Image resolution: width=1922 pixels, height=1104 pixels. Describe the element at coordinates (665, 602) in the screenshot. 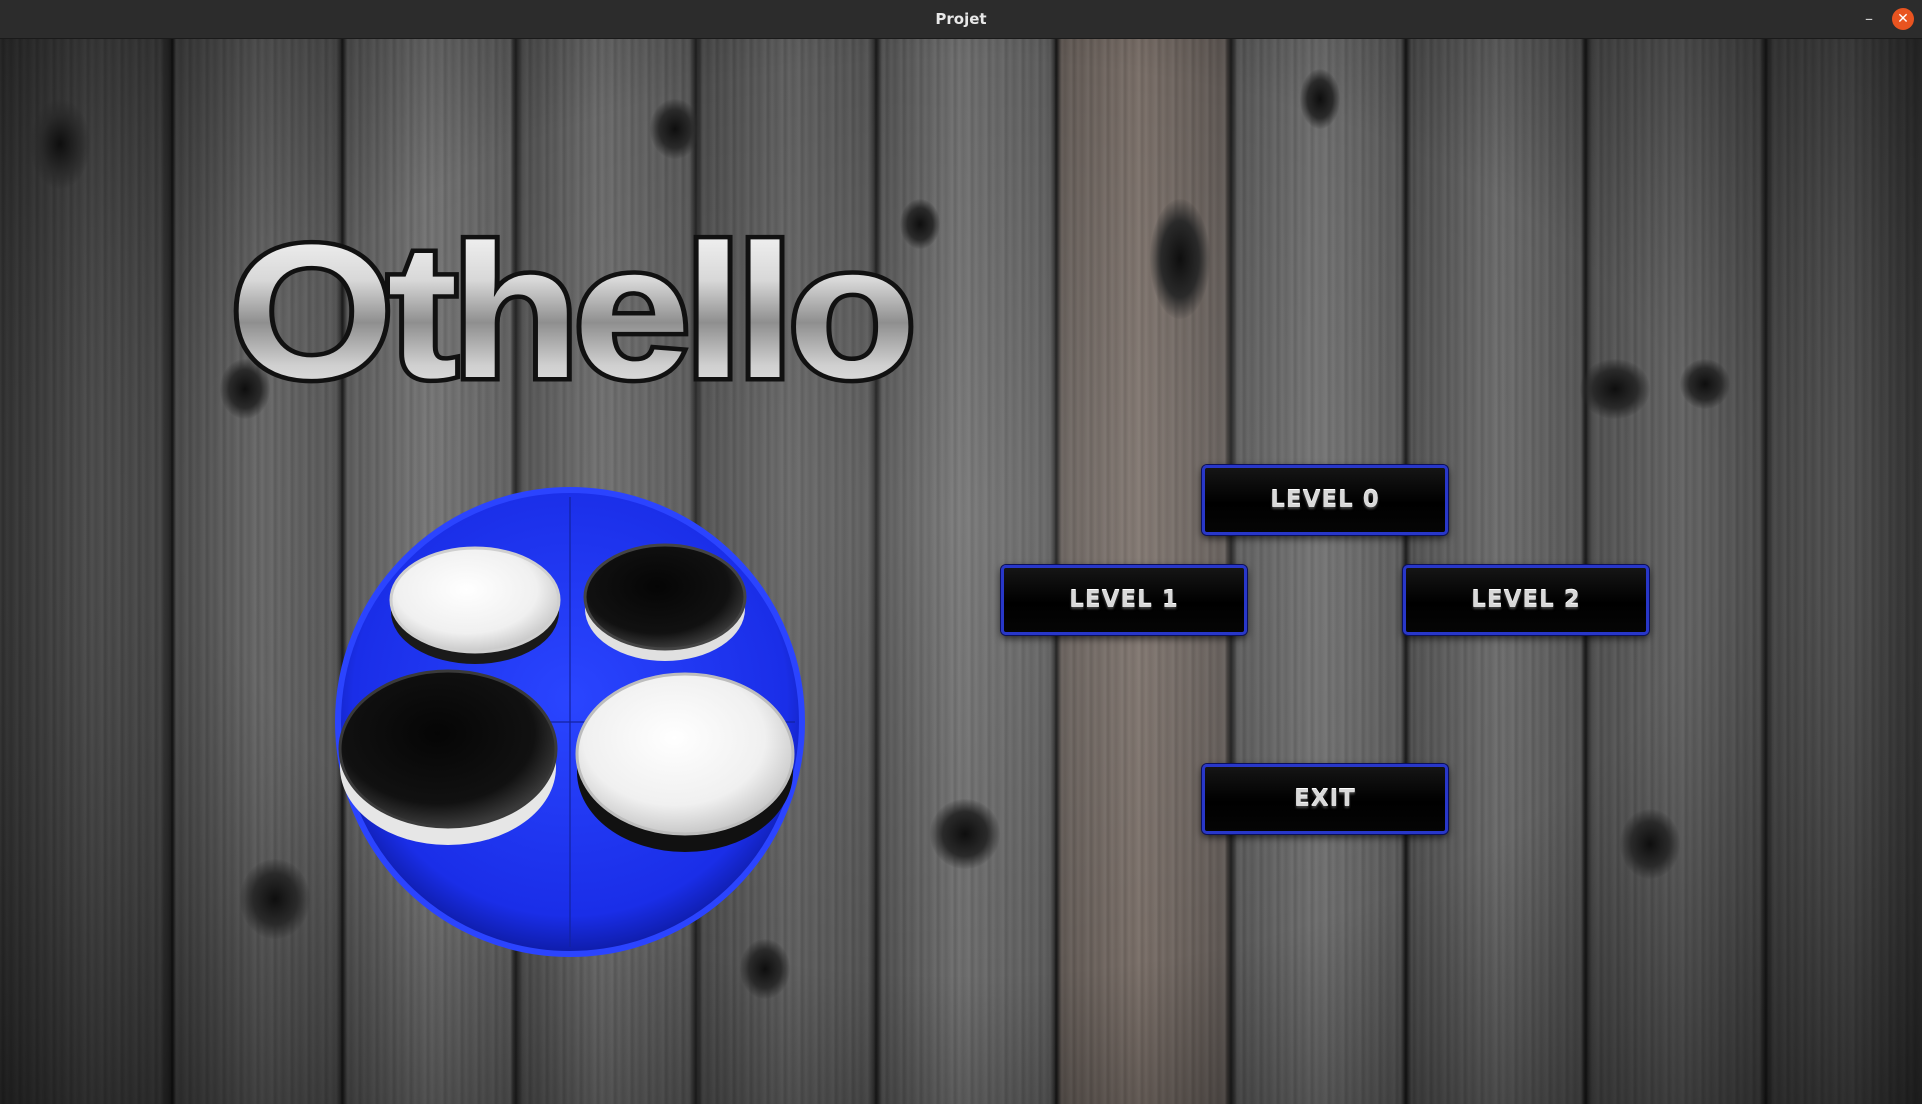

I see `black-disc-top-right` at that location.